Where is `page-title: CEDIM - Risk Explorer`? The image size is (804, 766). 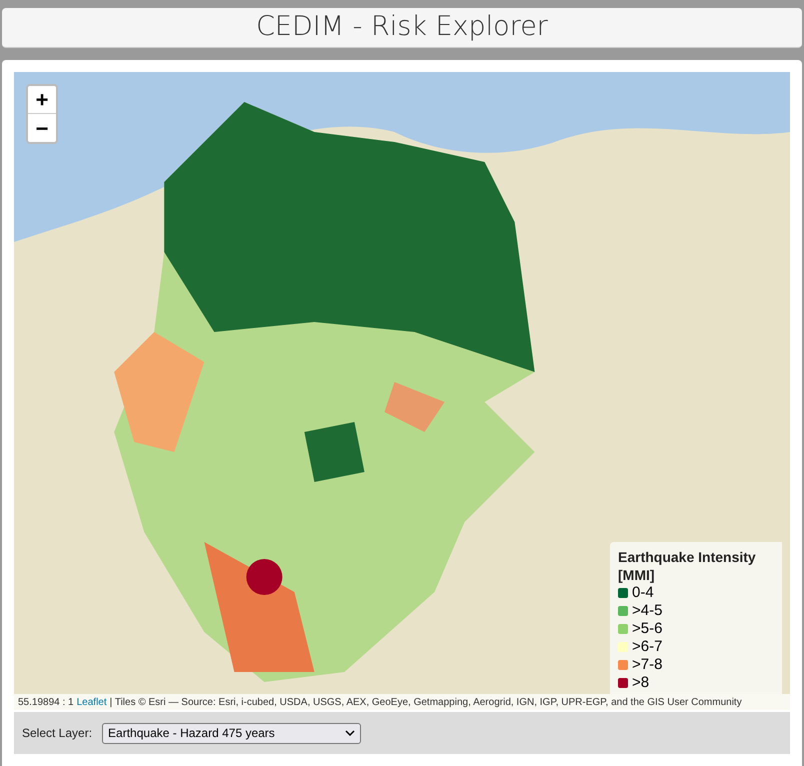
page-title: CEDIM - Risk Explorer is located at coordinates (402, 27).